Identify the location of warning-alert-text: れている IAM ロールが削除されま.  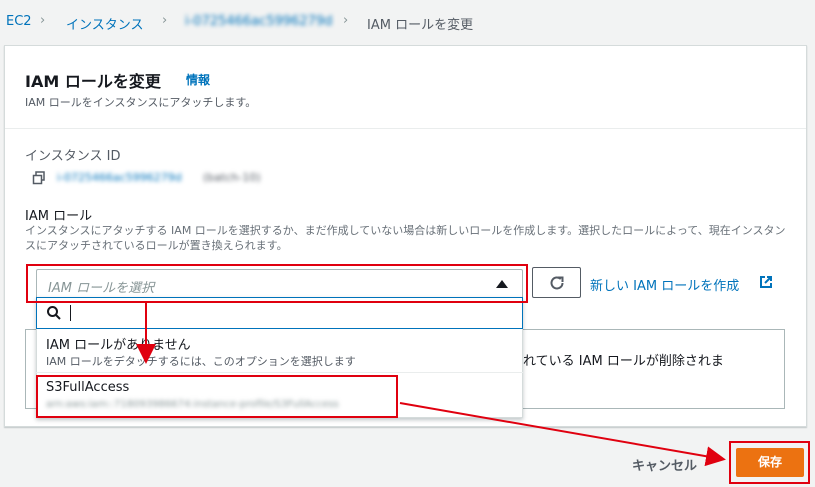
(623, 361).